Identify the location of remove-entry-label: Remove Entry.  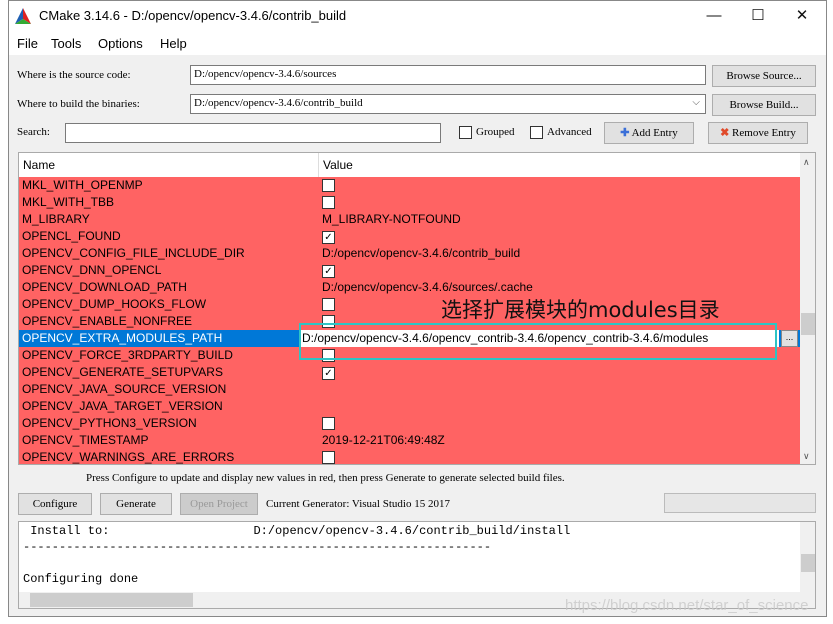
(764, 133).